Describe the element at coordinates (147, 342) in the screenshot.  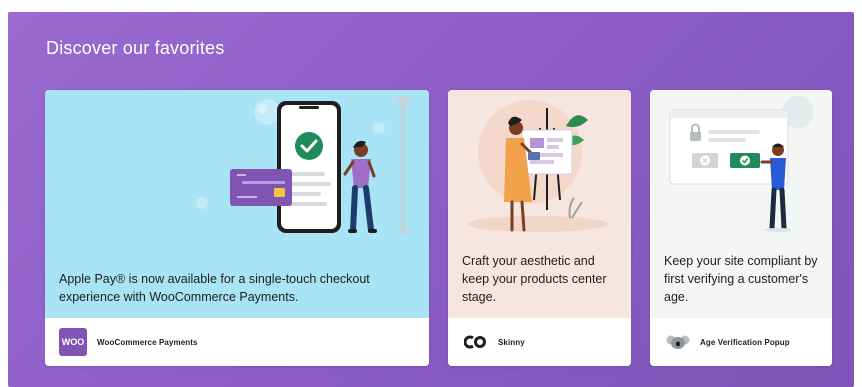
I see `brand-name: WooCommerce Payments` at that location.